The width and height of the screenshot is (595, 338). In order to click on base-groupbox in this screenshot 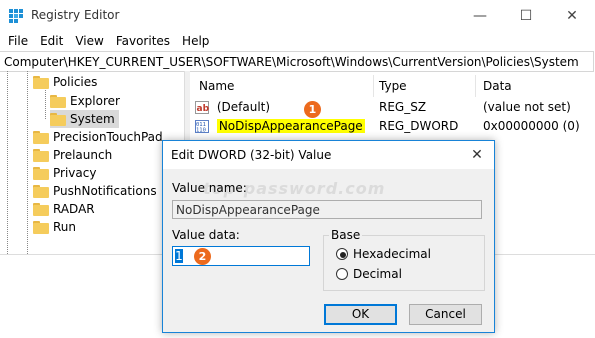, I will do `click(404, 263)`.